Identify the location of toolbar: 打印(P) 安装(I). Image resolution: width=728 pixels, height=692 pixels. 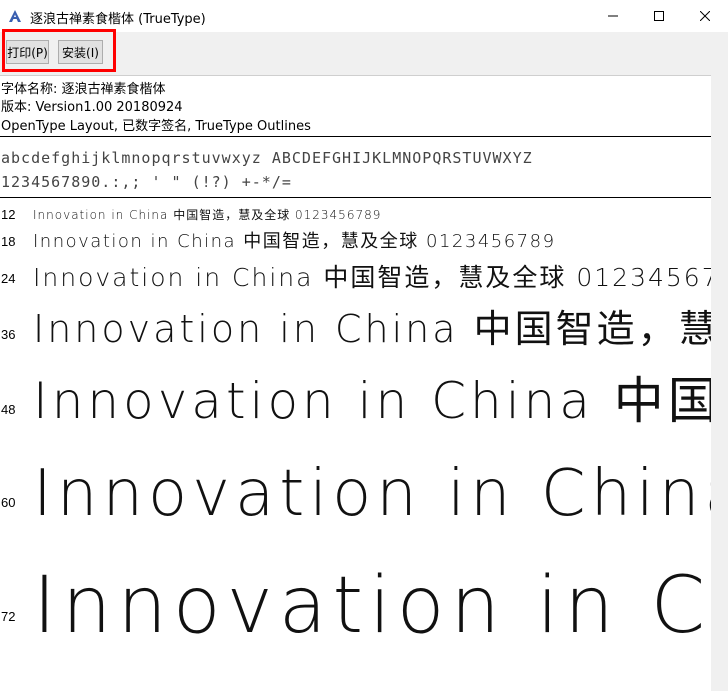
(364, 53).